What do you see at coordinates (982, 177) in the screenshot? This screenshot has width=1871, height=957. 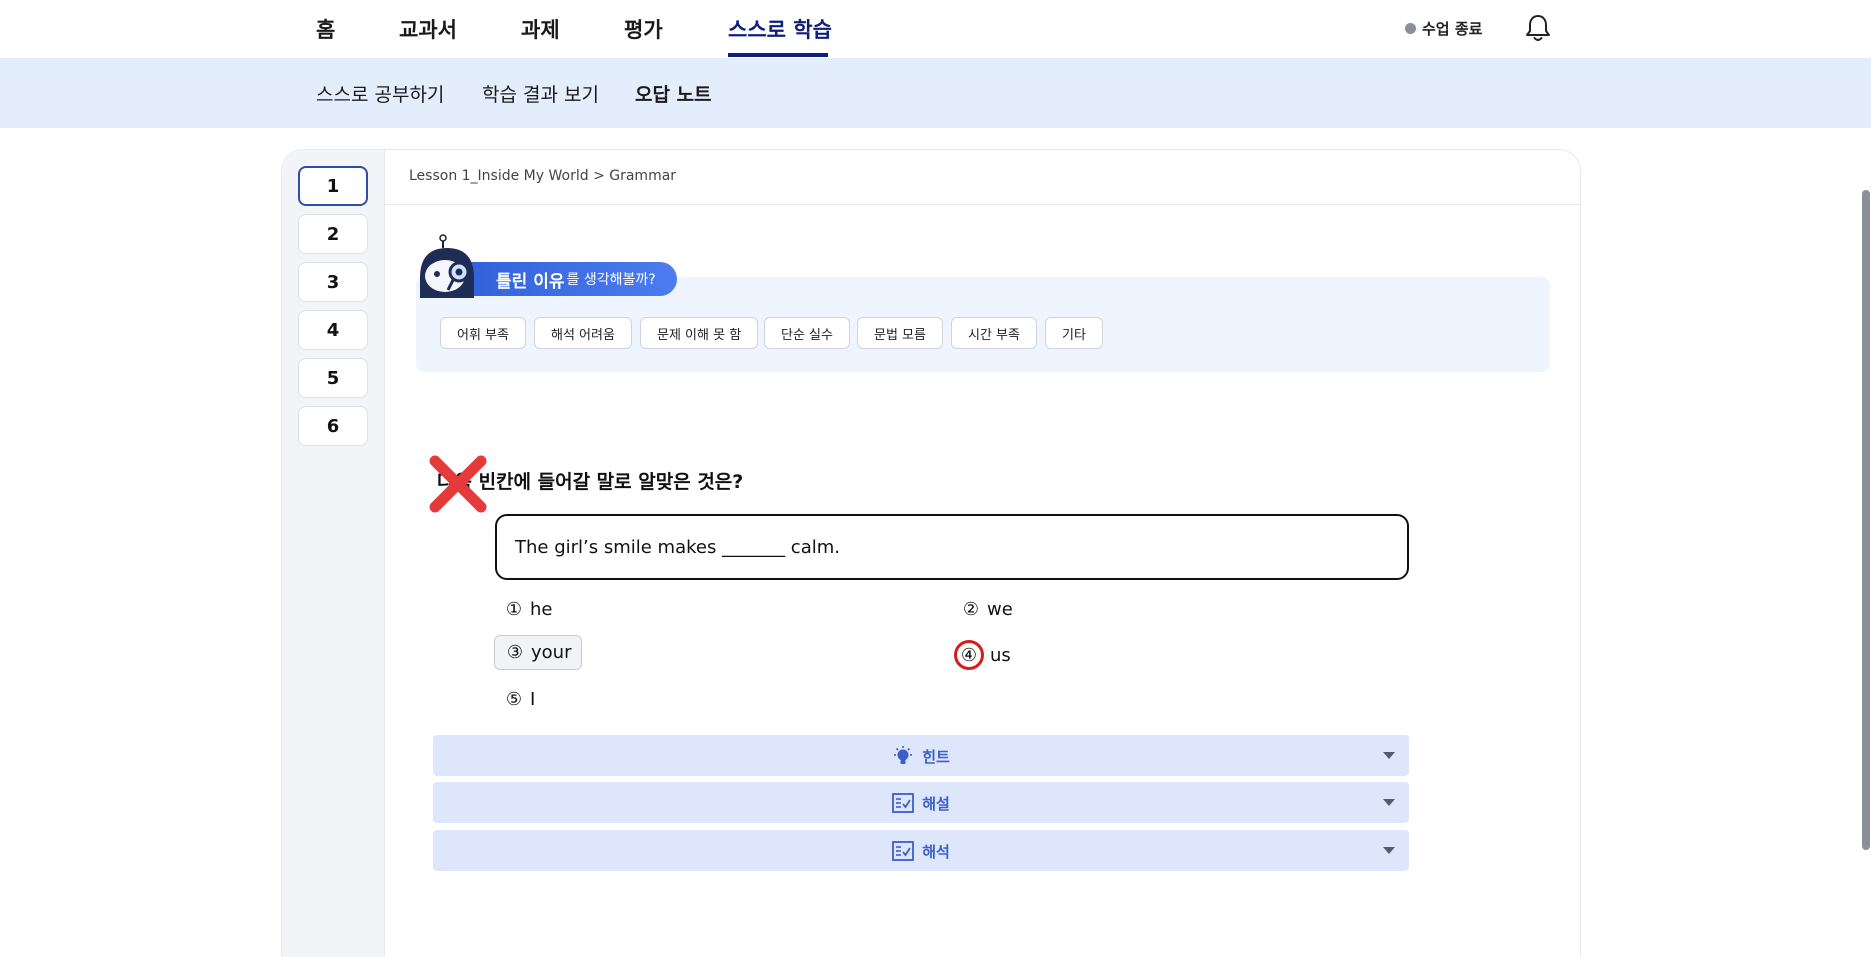 I see `breadcrumb-bar: Lesson 1_Inside My World > Grammar` at bounding box center [982, 177].